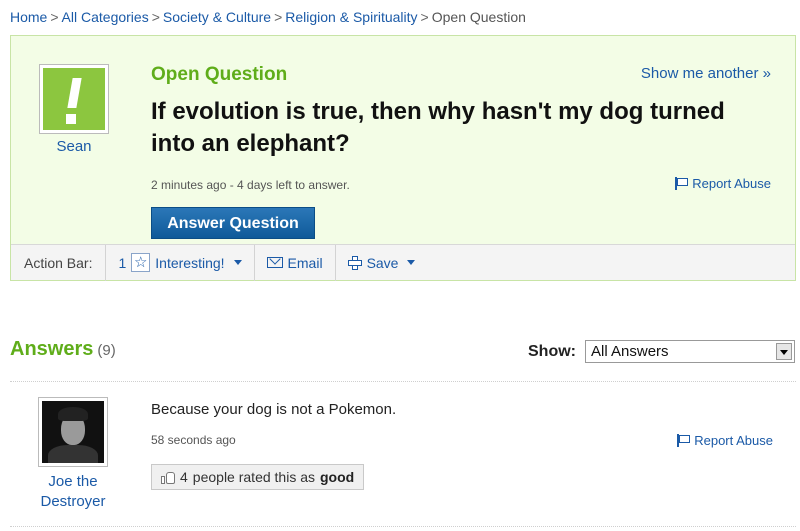 This screenshot has height=531, width=800. I want to click on answerer-avatar, so click(73, 432).